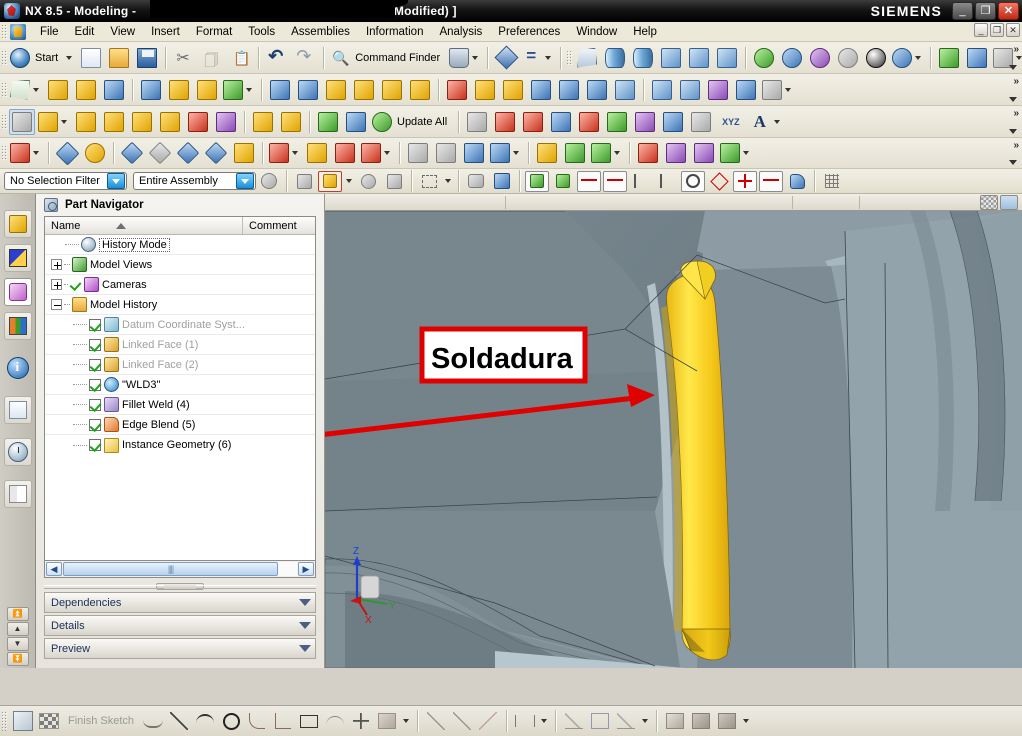 The width and height of the screenshot is (1022, 736). I want to click on zoom-window-button, so click(643, 58).